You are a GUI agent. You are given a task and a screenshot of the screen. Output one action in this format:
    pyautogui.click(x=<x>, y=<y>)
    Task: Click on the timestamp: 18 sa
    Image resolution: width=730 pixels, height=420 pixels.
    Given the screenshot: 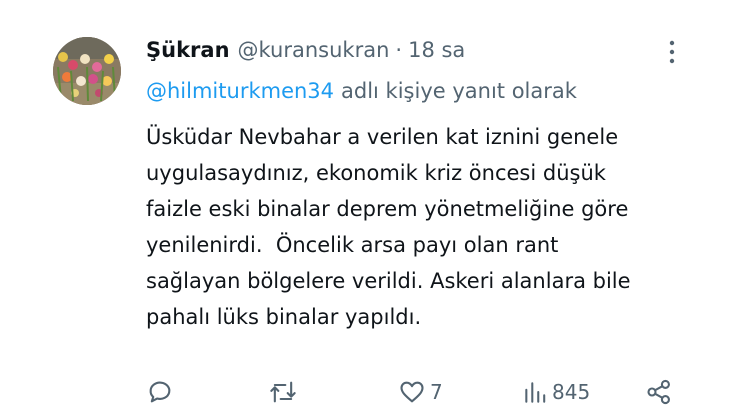 What is the action you would take?
    pyautogui.click(x=436, y=50)
    